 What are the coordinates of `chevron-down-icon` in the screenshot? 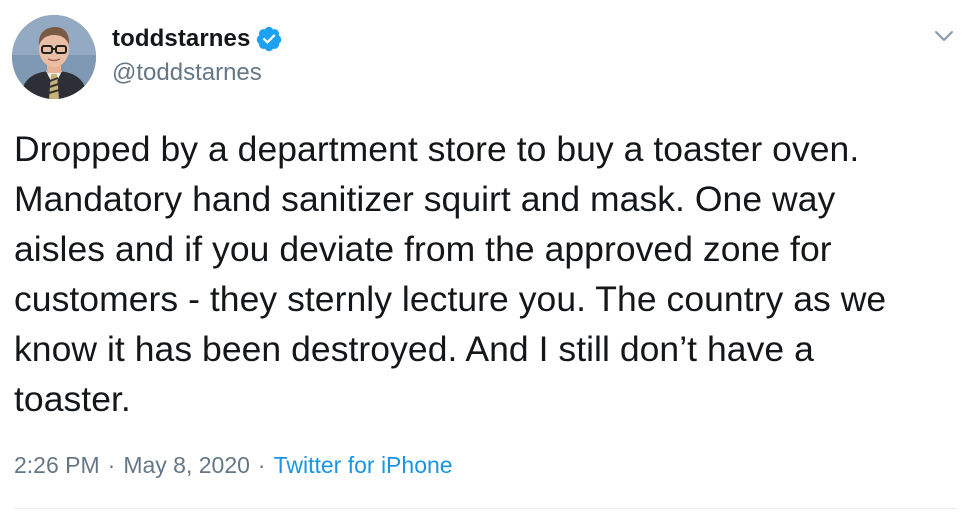 It's located at (944, 36).